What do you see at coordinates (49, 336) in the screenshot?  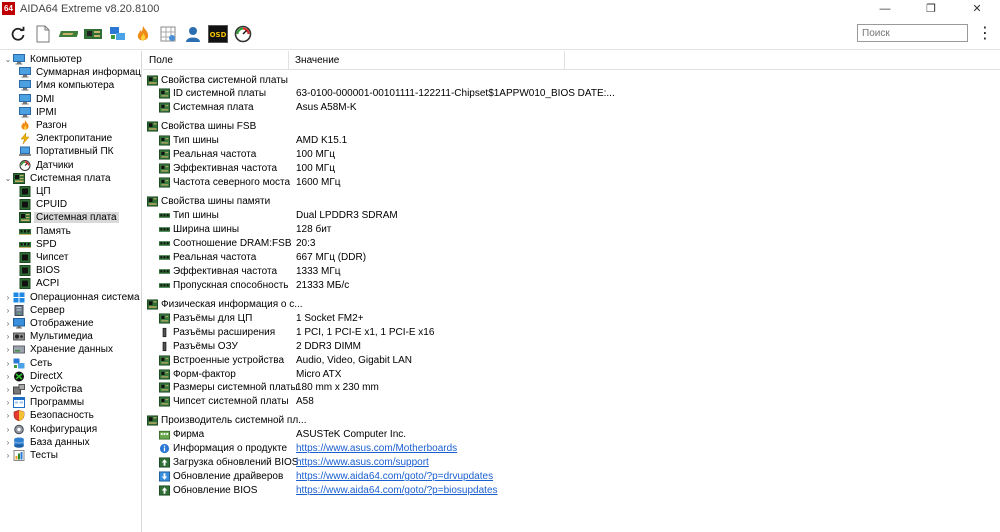 I see `tree-item: › Мультимедиа` at bounding box center [49, 336].